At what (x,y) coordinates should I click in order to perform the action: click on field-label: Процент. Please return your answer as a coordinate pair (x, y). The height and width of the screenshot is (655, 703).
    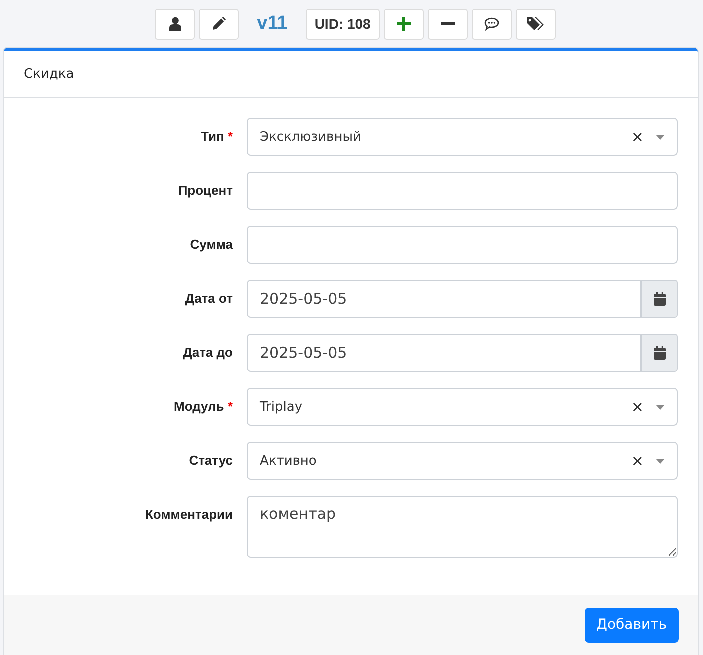
    Looking at the image, I should click on (205, 191).